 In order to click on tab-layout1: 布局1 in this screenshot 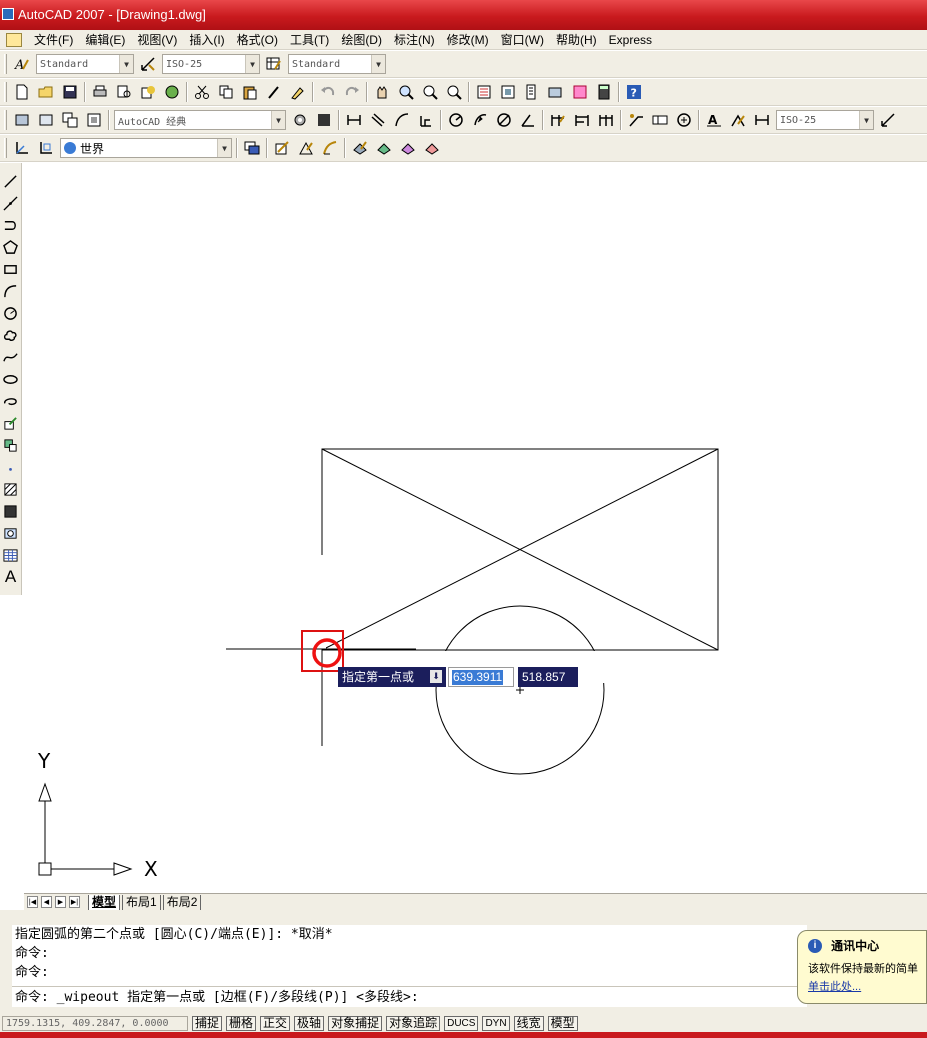, I will do `click(141, 902)`.